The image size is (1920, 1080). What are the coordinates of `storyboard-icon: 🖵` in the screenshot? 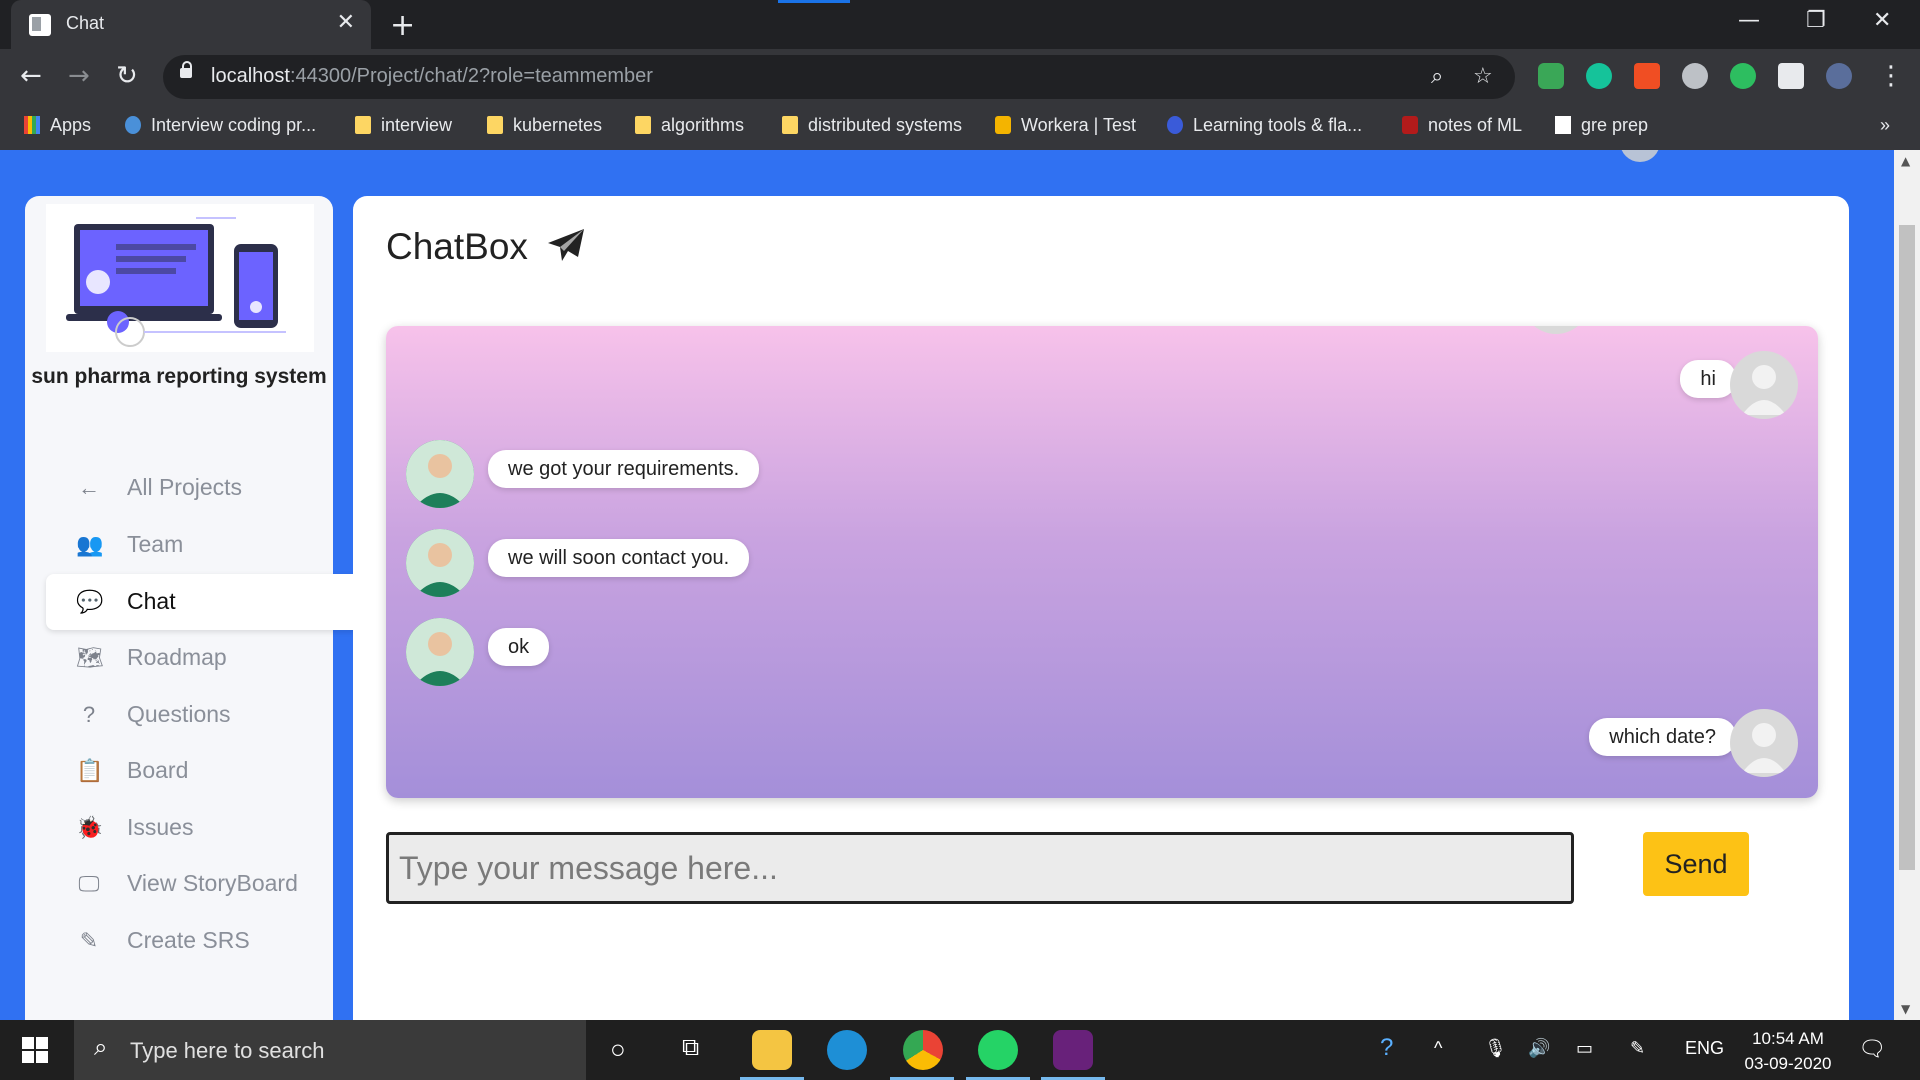 It's located at (89, 883).